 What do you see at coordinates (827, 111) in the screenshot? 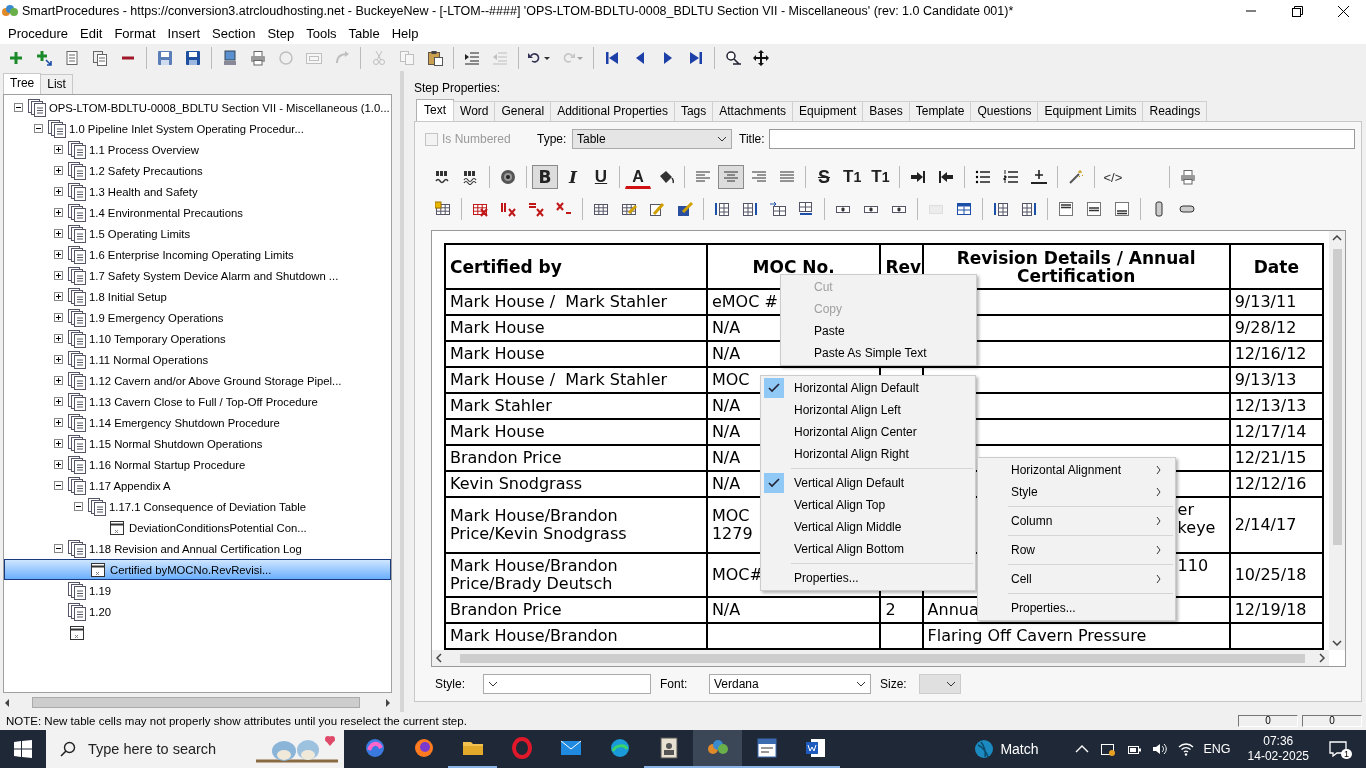
I see `tab: Equipment` at bounding box center [827, 111].